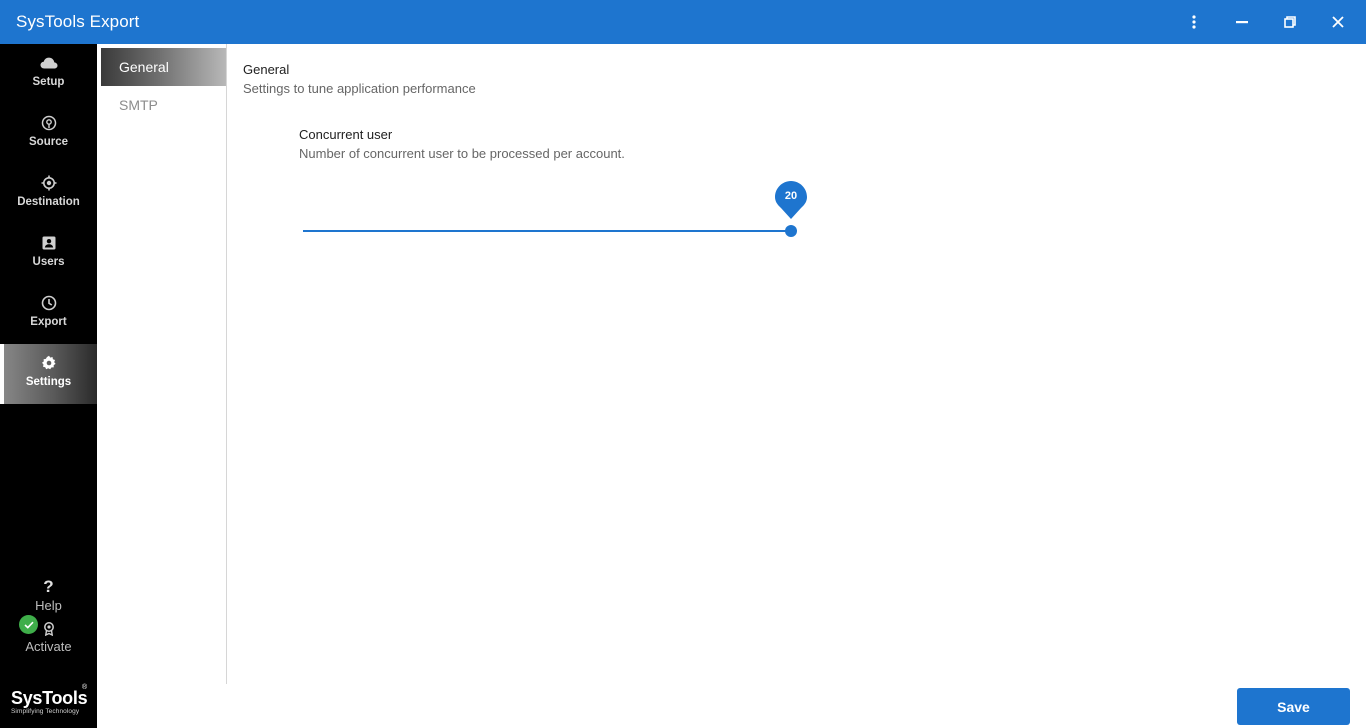 The width and height of the screenshot is (1366, 728). What do you see at coordinates (346, 134) in the screenshot?
I see `field-label: Concurrent user` at bounding box center [346, 134].